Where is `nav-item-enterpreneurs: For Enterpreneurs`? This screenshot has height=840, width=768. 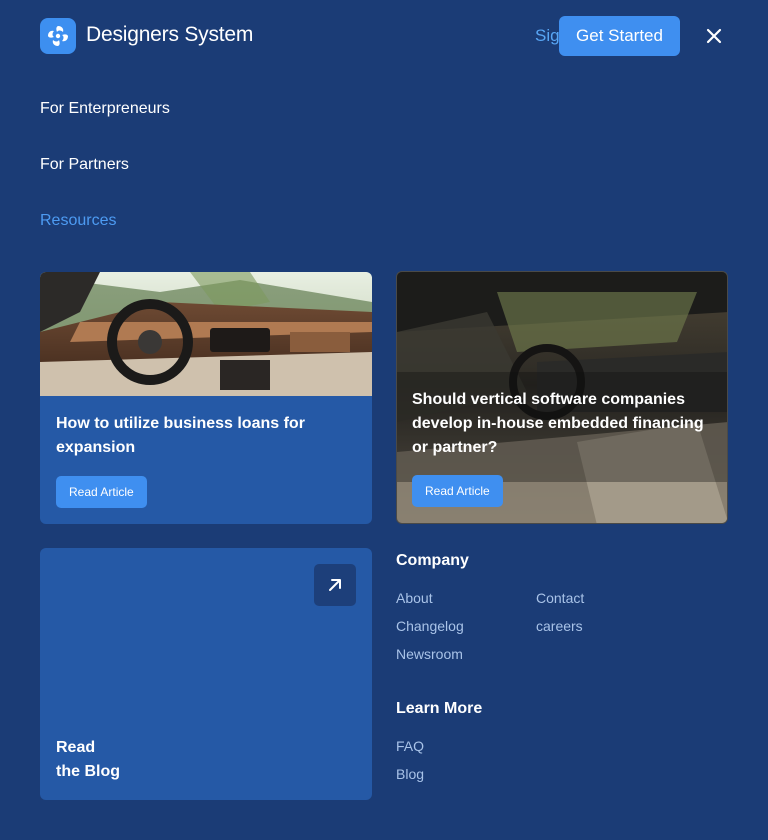
nav-item-enterpreneurs: For Enterpreneurs is located at coordinates (105, 109).